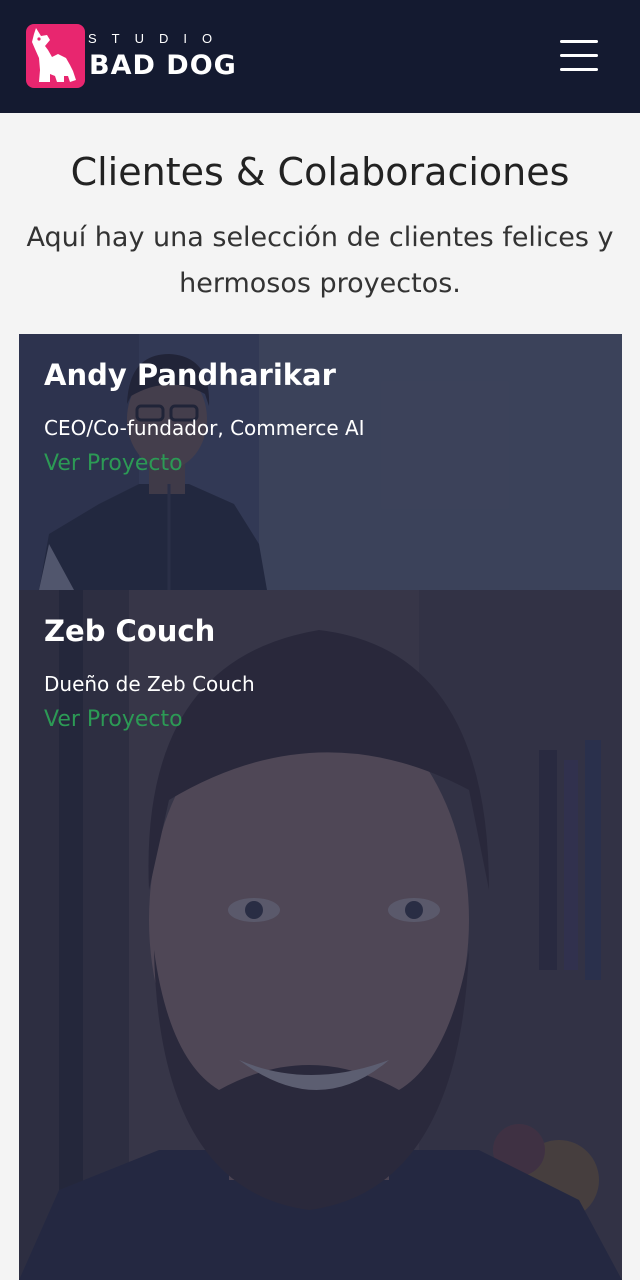 The height and width of the screenshot is (1280, 640). I want to click on client-role: Dueño de Zeb Couch, so click(149, 684).